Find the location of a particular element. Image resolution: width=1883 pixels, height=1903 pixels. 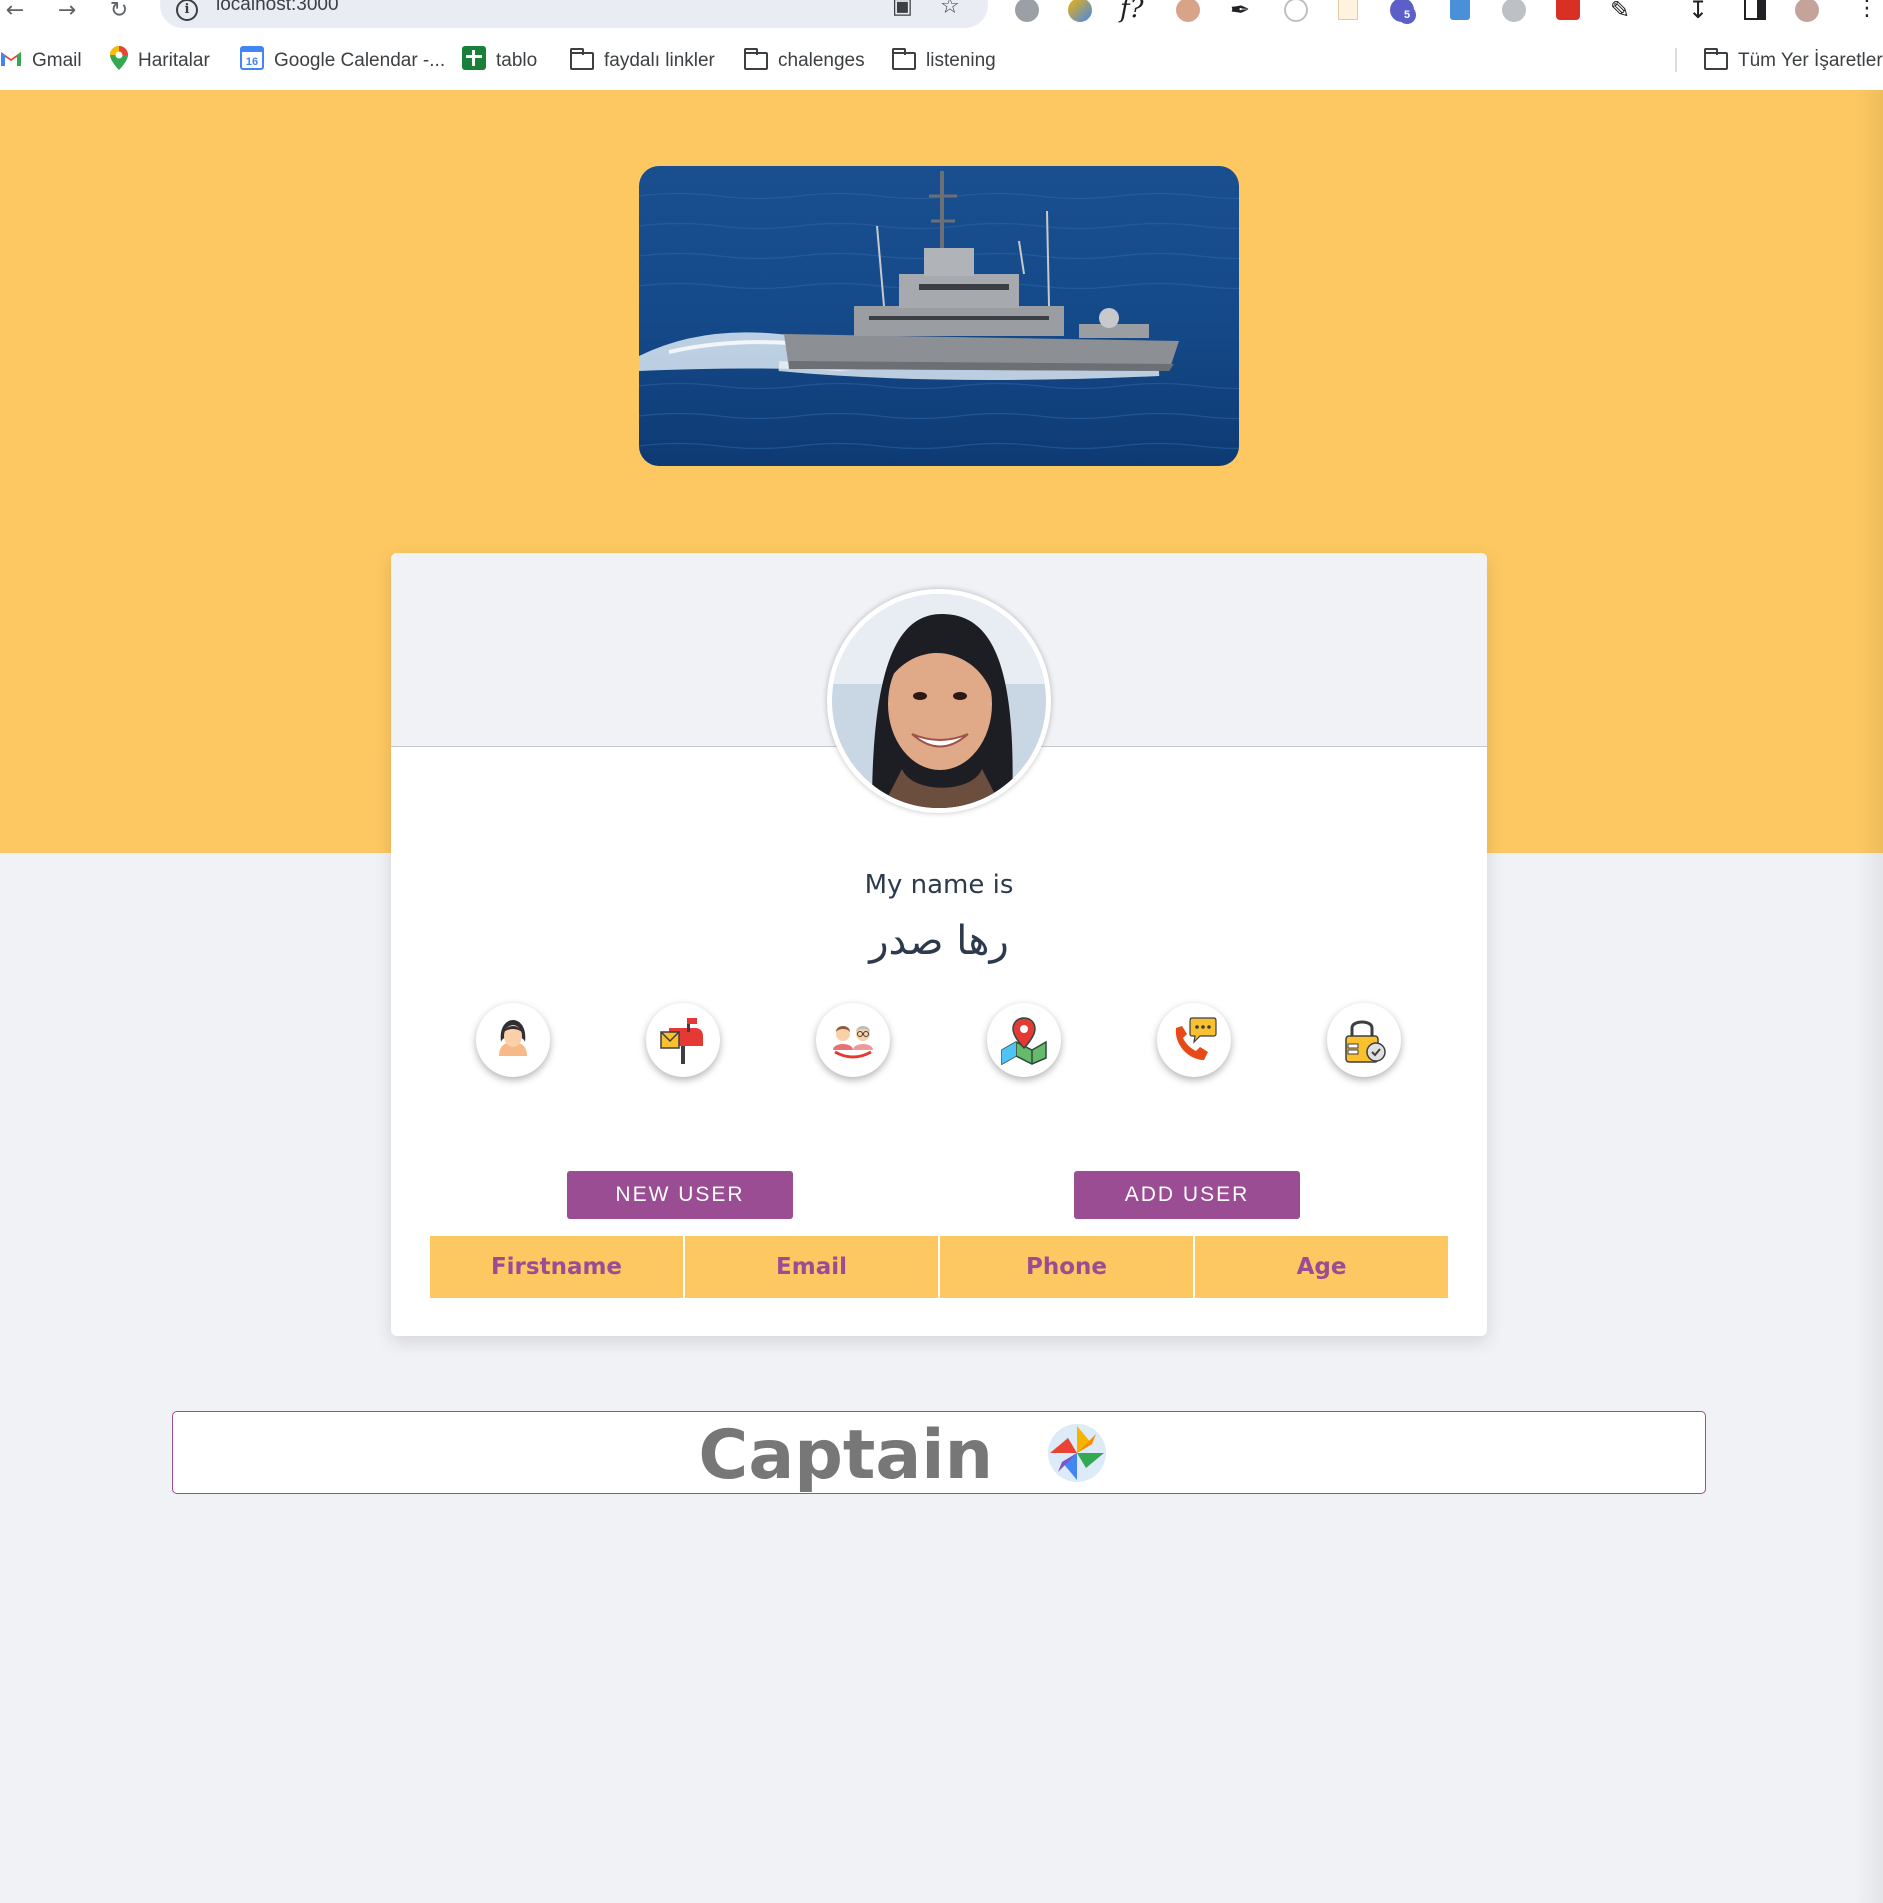

phone-icon-button is located at coordinates (1194, 1040).